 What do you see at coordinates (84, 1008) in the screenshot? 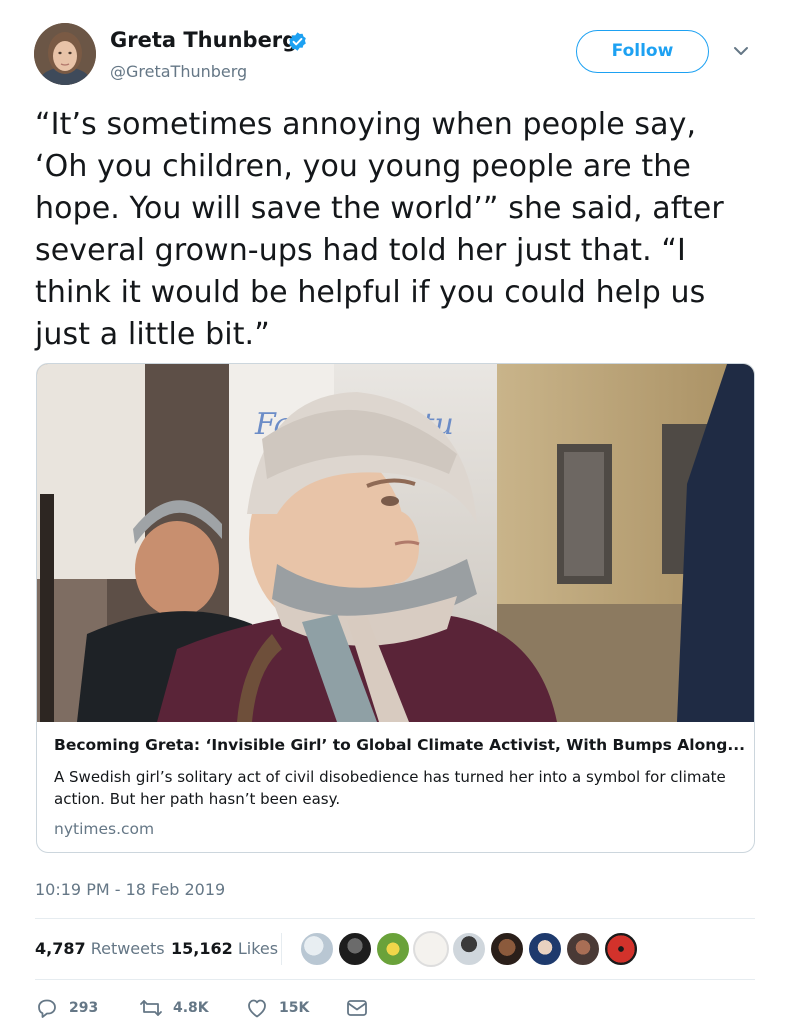
I see `reply-count: 293` at bounding box center [84, 1008].